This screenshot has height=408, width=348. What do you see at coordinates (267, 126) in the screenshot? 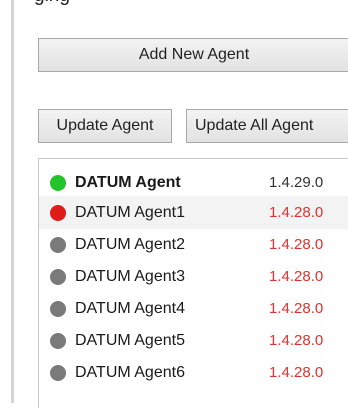
I see `update-all-agents-button: Update All Agent` at bounding box center [267, 126].